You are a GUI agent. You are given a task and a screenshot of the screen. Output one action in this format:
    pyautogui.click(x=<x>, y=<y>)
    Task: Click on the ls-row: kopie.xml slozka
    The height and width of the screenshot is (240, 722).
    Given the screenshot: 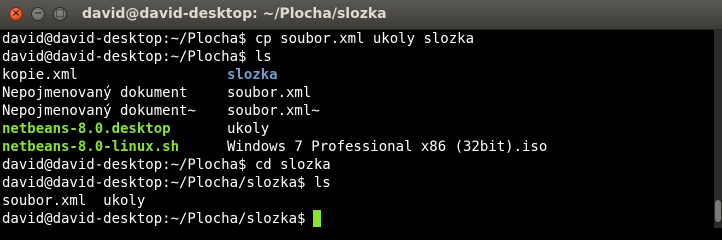 What is the action you would take?
    pyautogui.click(x=358, y=75)
    